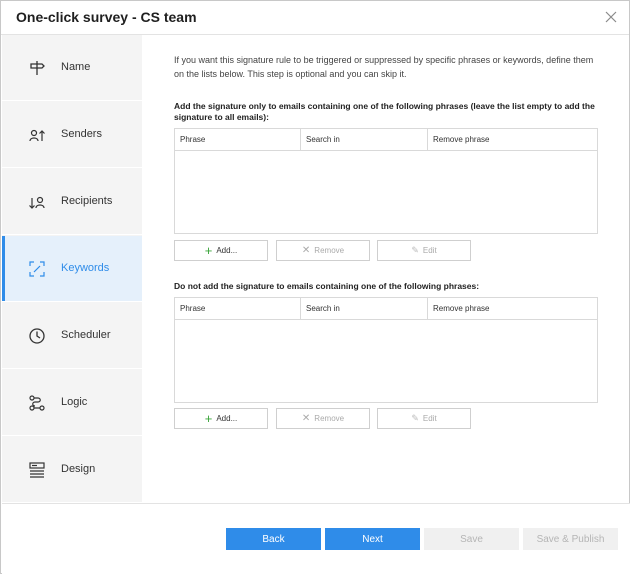 This screenshot has width=630, height=574. Describe the element at coordinates (372, 539) in the screenshot. I see `next-button: Next` at that location.